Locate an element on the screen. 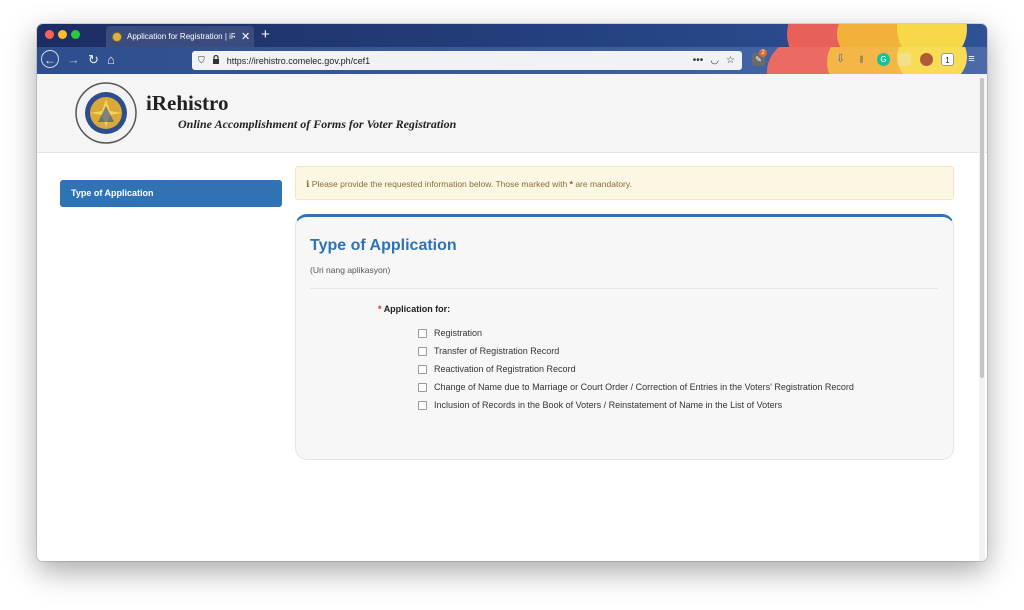  tab-title: Application for Registration | iR is located at coordinates (181, 36).